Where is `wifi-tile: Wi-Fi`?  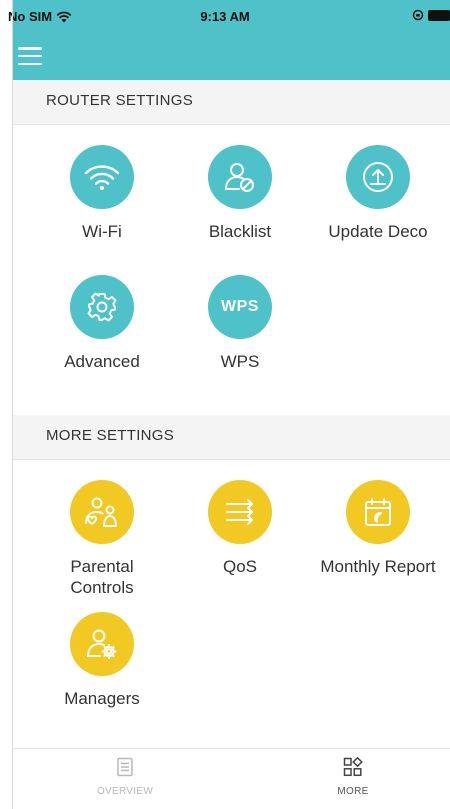
wifi-tile: Wi-Fi is located at coordinates (102, 193).